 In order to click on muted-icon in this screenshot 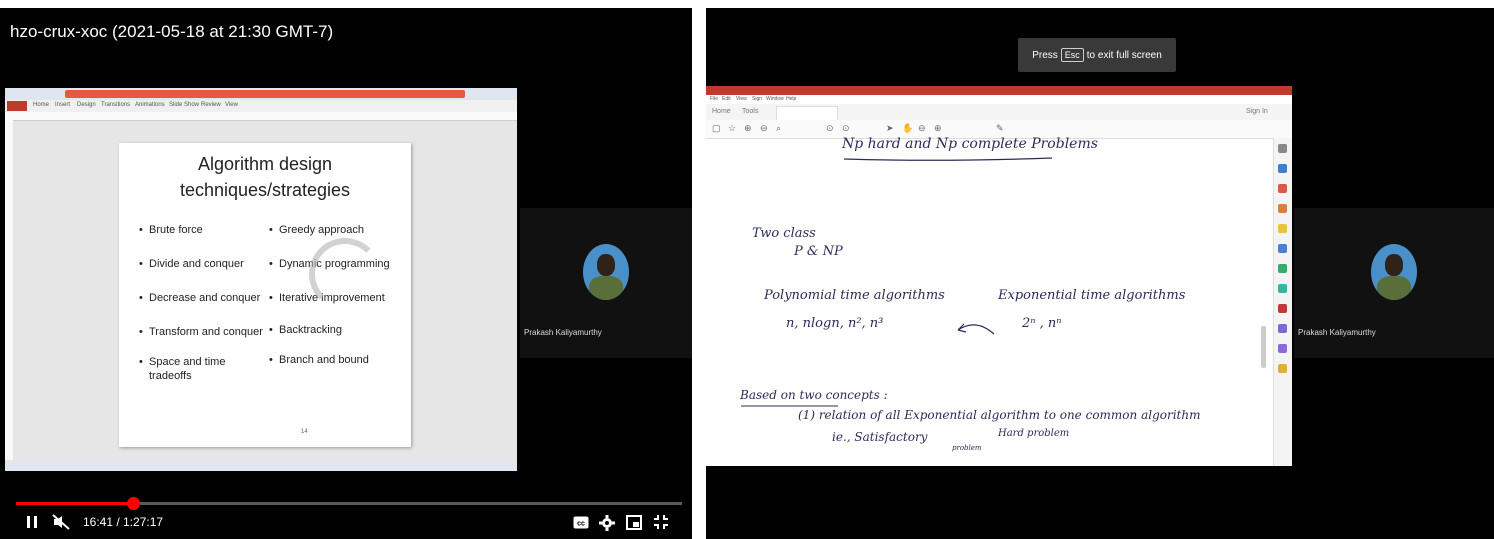, I will do `click(61, 524)`.